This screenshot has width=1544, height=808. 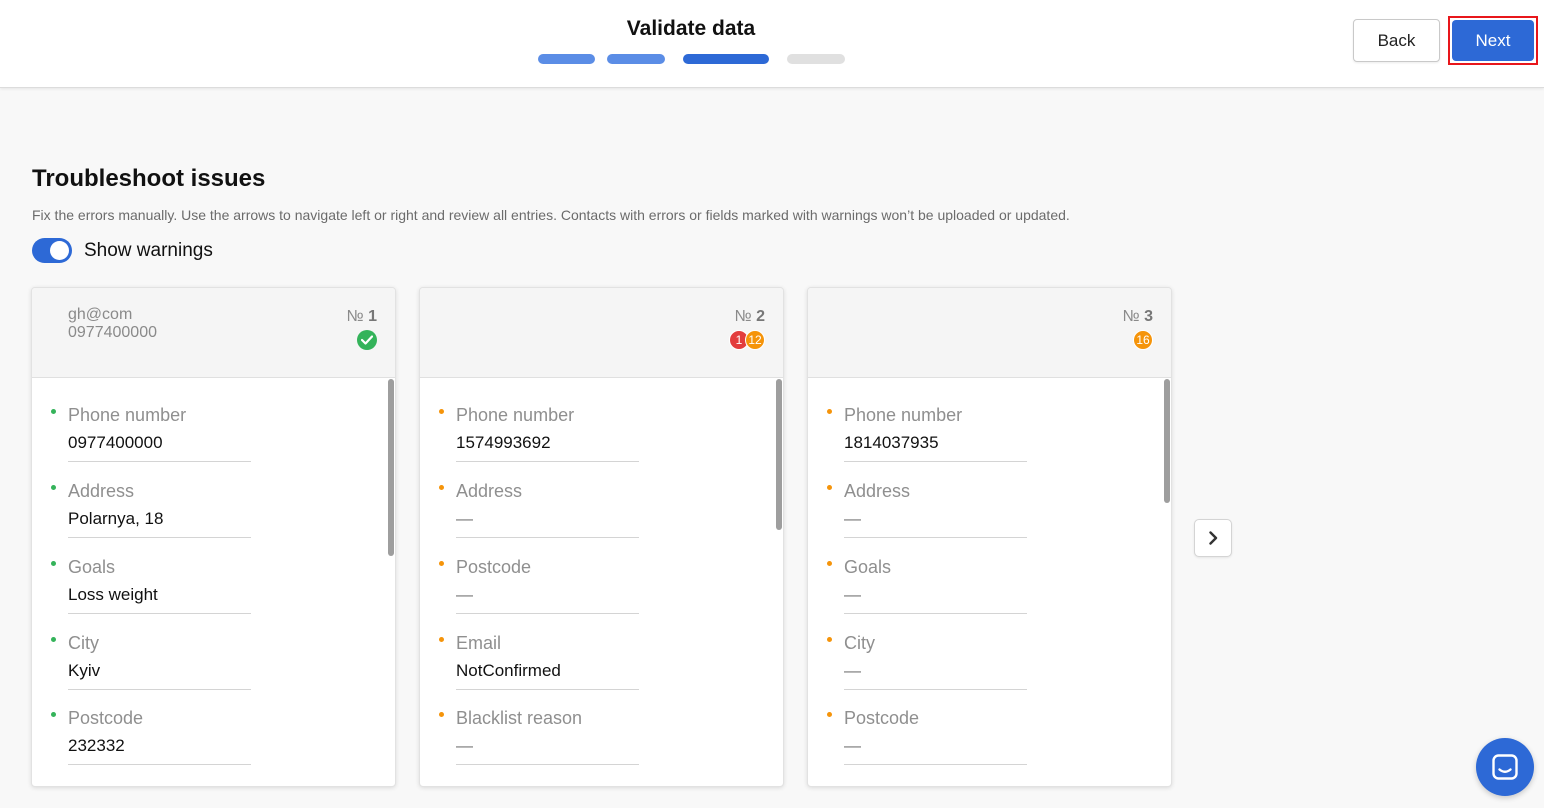 I want to click on field-phone-number: Phone number 1574993692, so click(x=539, y=433).